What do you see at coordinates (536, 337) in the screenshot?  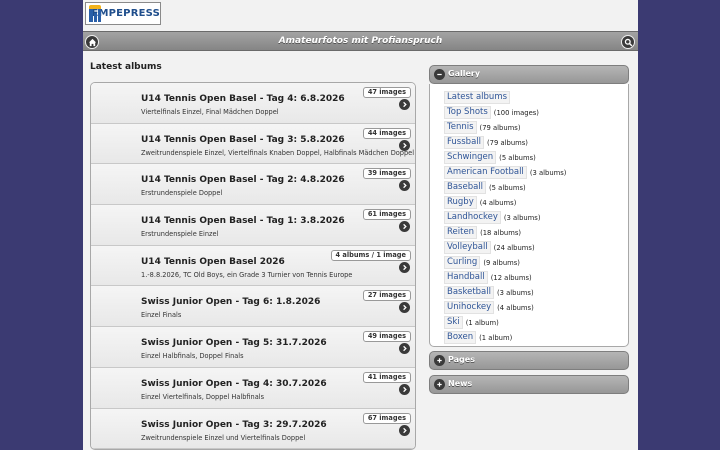 I see `gallery-item: Boxen (1 album)` at bounding box center [536, 337].